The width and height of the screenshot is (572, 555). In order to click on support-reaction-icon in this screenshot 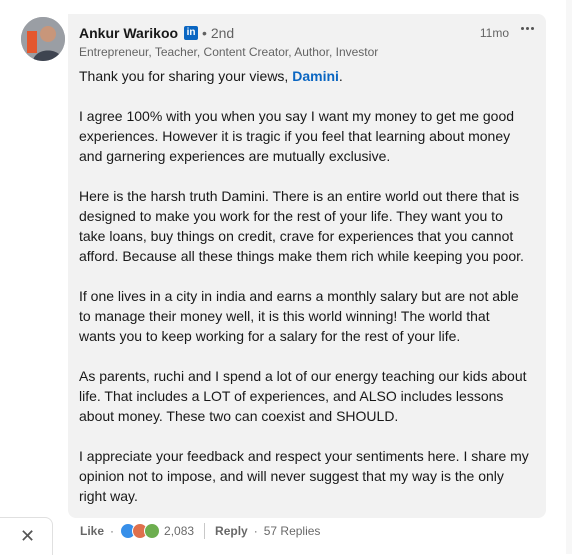, I will do `click(152, 531)`.